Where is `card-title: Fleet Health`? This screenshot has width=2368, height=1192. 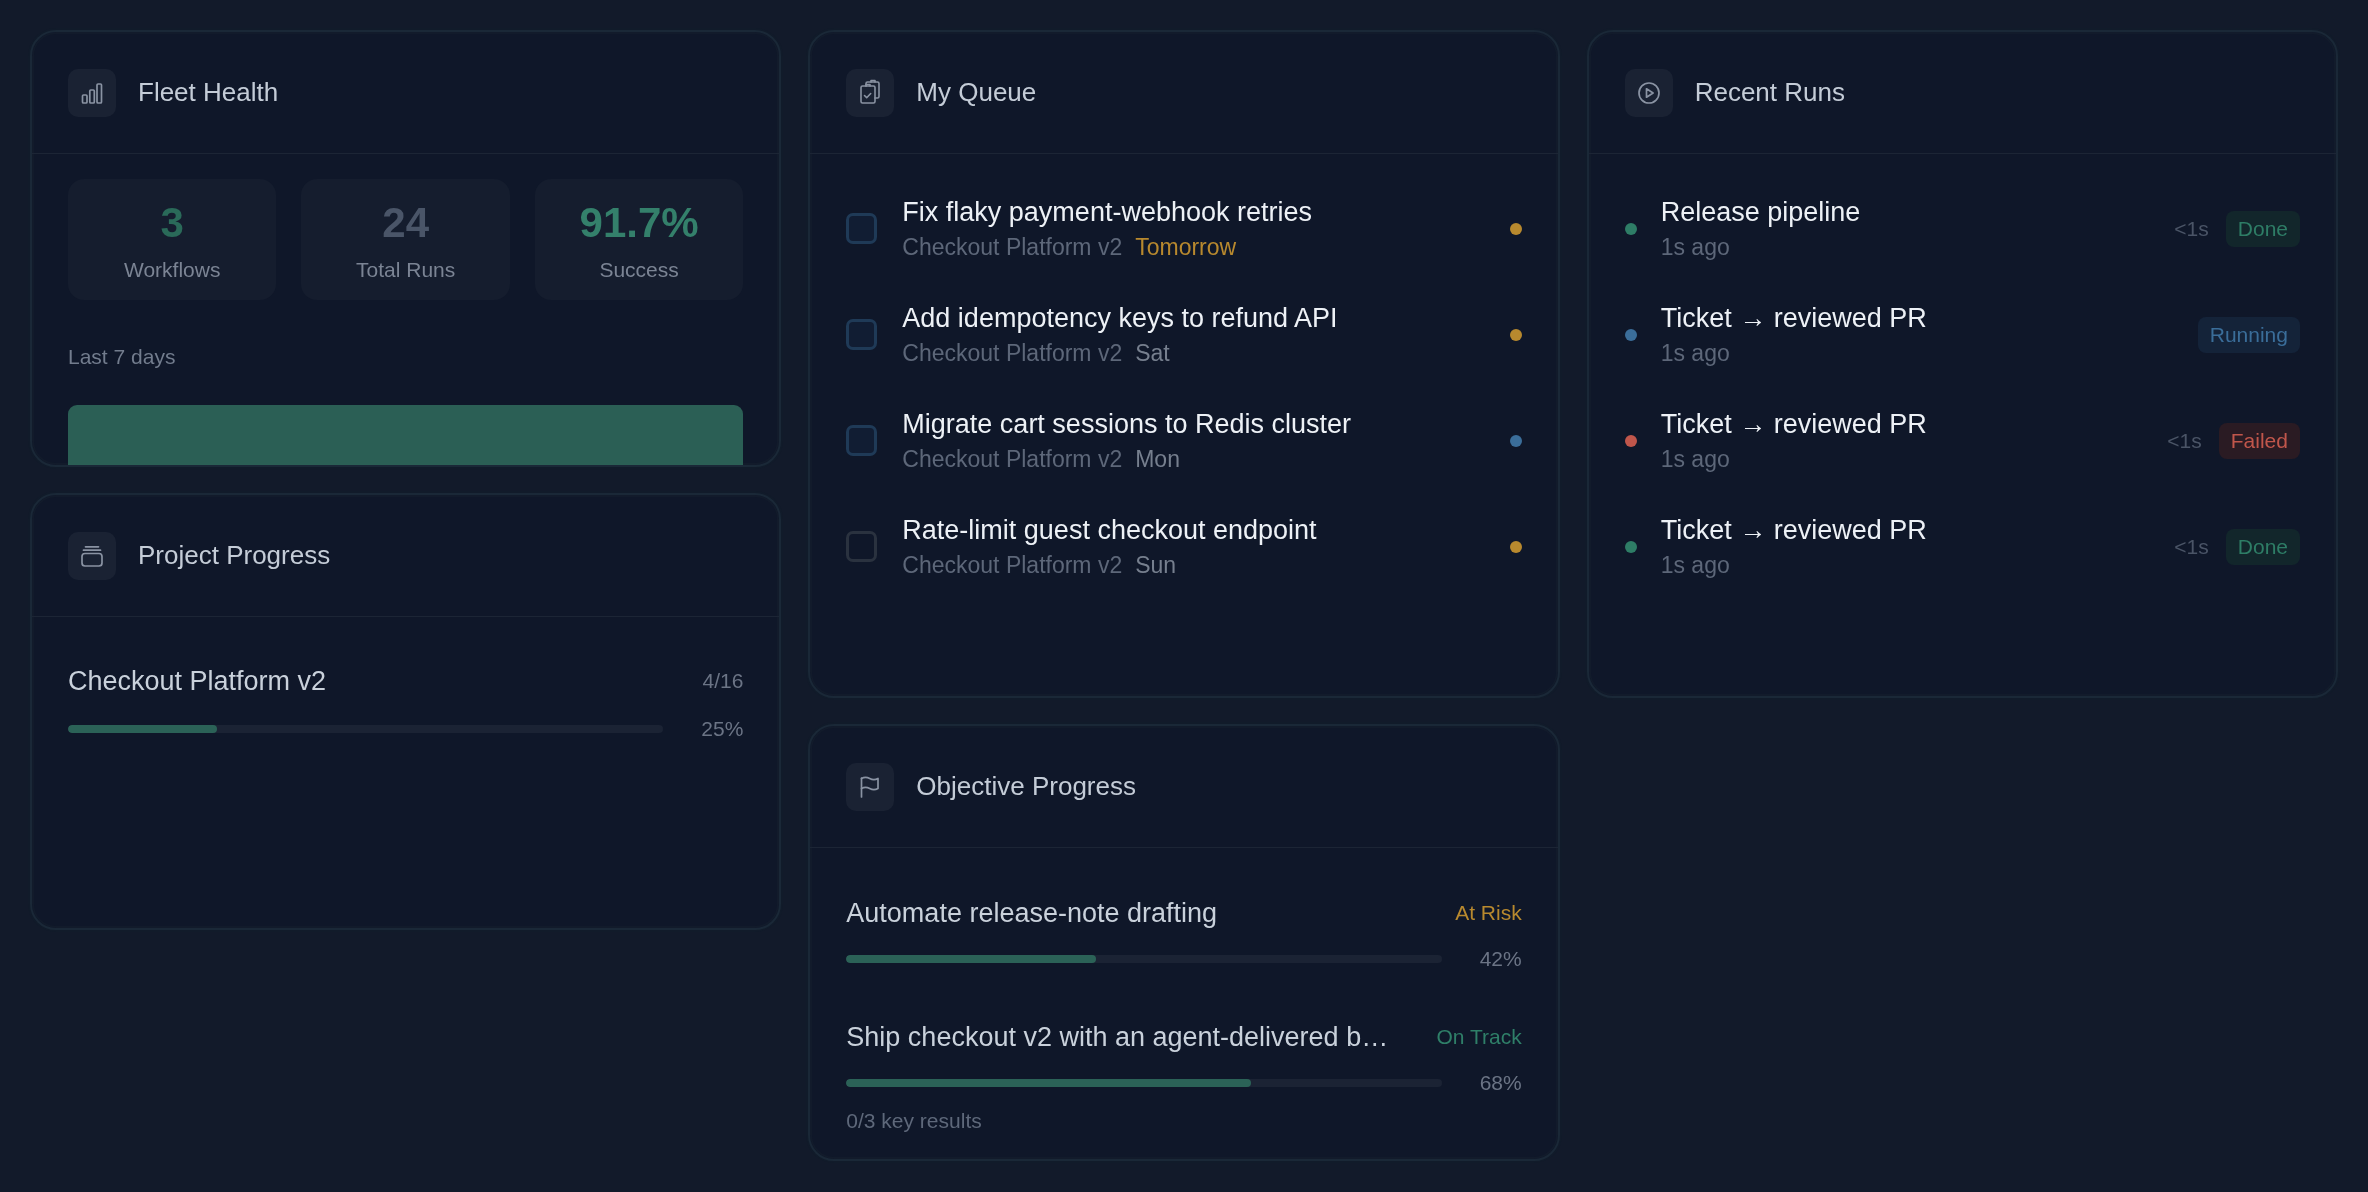 card-title: Fleet Health is located at coordinates (208, 92).